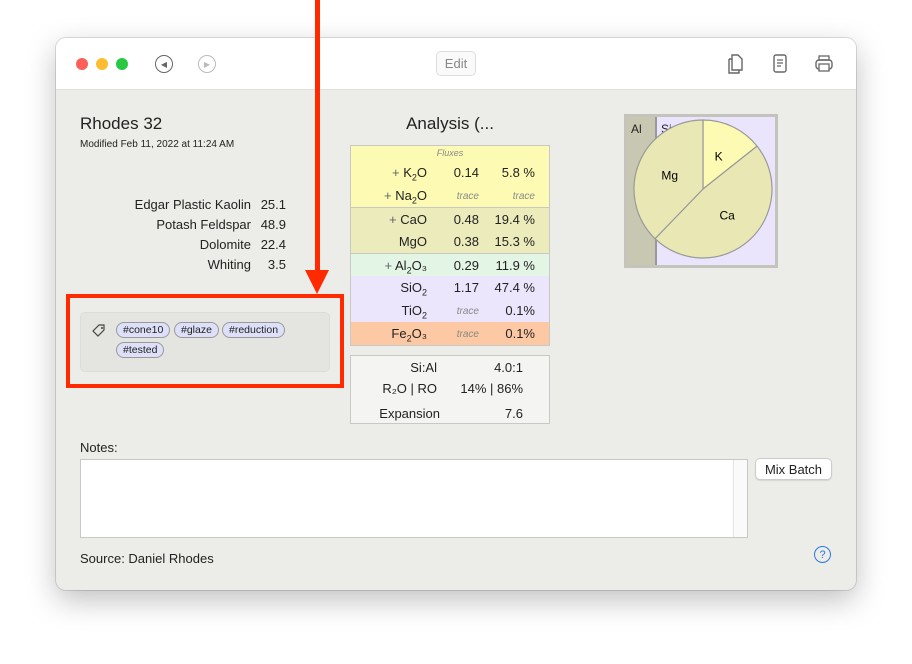  Describe the element at coordinates (412, 241) in the screenshot. I see `oxide-name: MgO` at that location.